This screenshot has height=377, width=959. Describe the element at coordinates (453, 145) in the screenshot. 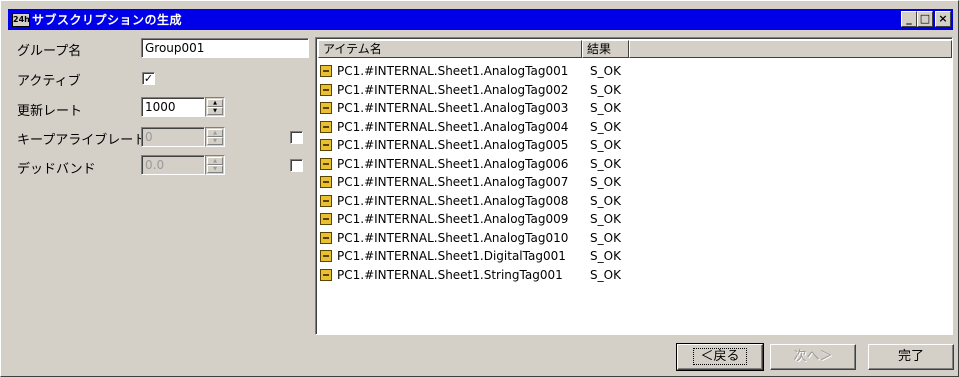

I see `item-name: PC1.#INTERNAL.Sheet1.AnalogTag005` at that location.